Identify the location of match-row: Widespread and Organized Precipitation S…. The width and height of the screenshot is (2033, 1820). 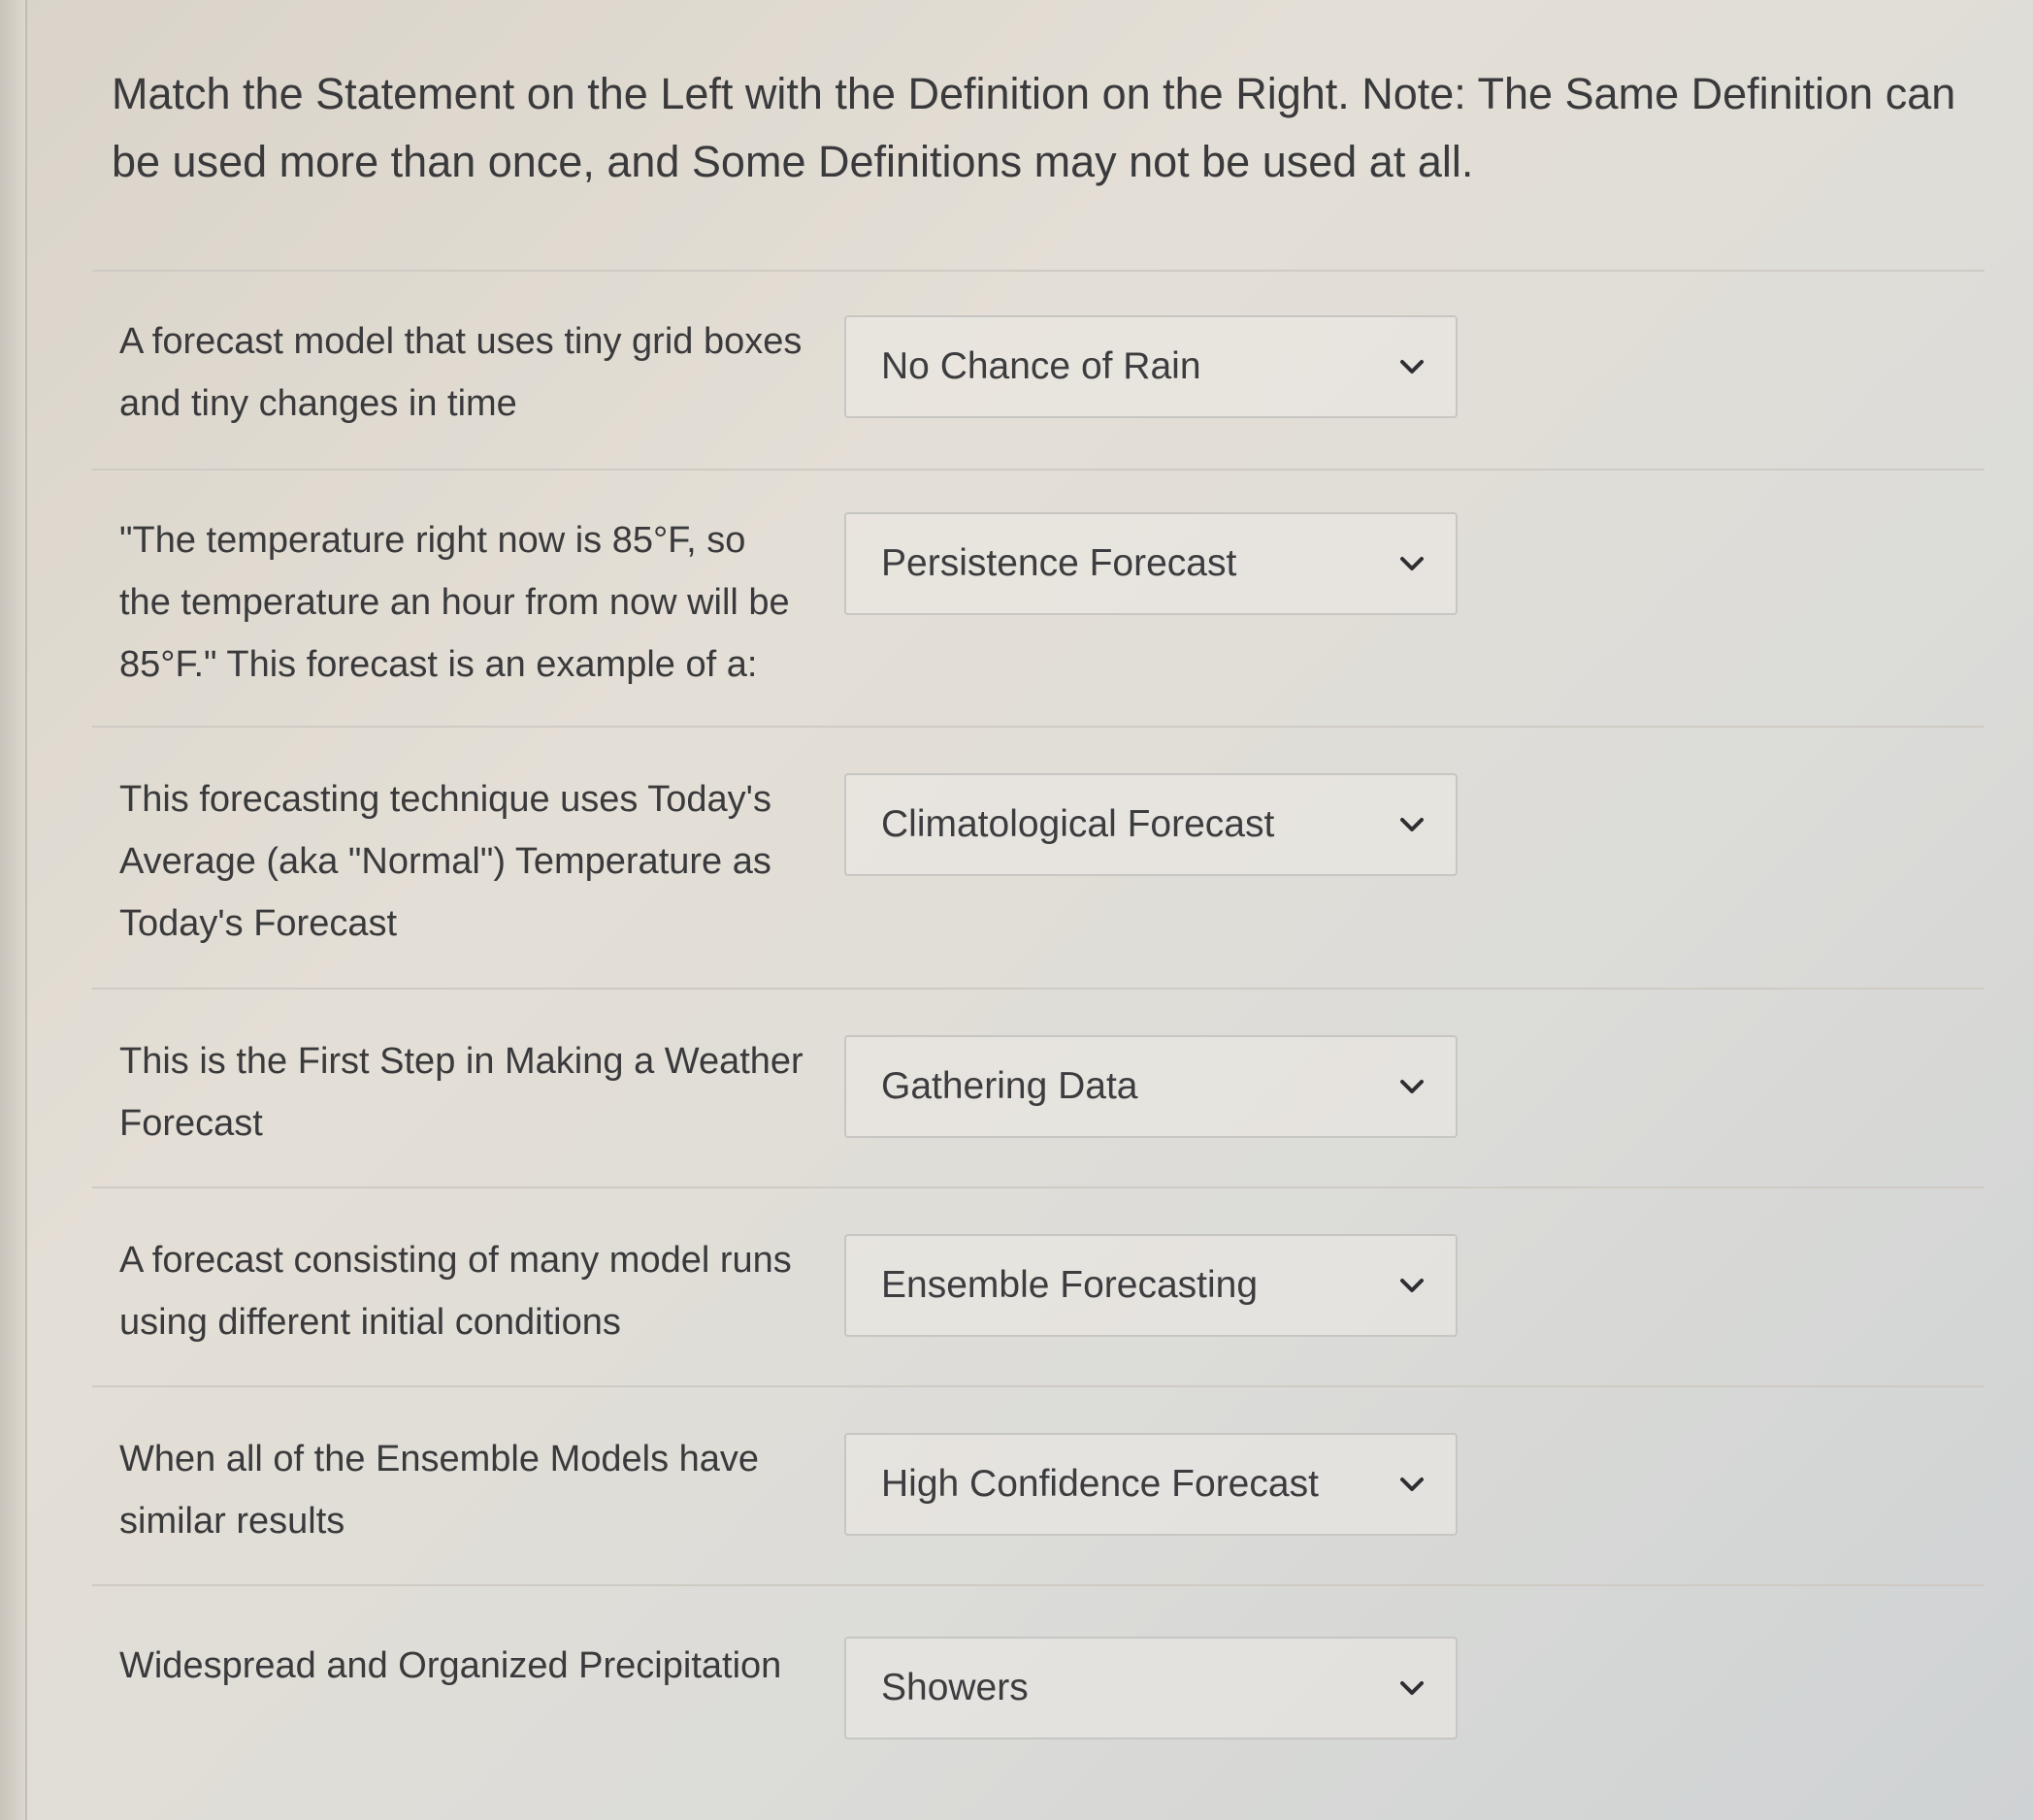
(1038, 1696).